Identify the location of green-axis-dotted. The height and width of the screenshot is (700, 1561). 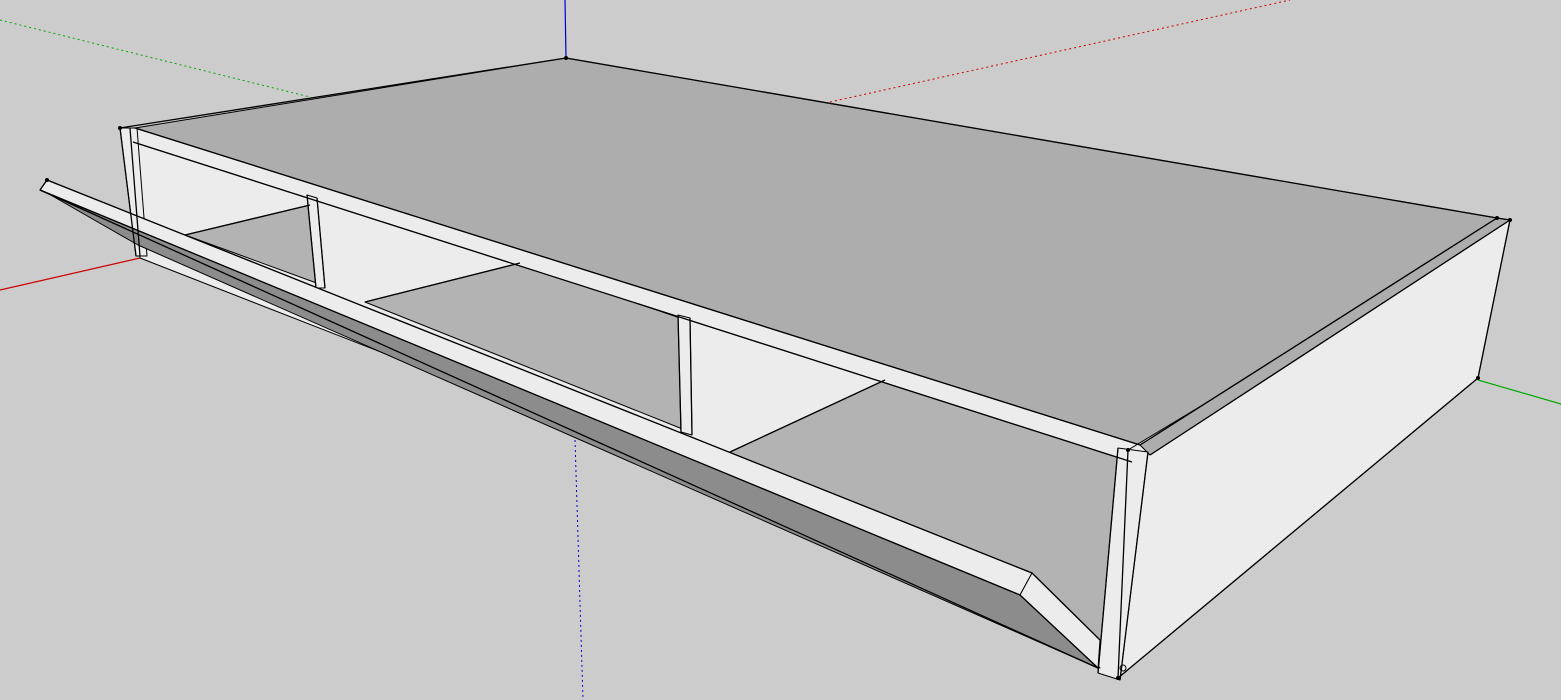
(155, 58).